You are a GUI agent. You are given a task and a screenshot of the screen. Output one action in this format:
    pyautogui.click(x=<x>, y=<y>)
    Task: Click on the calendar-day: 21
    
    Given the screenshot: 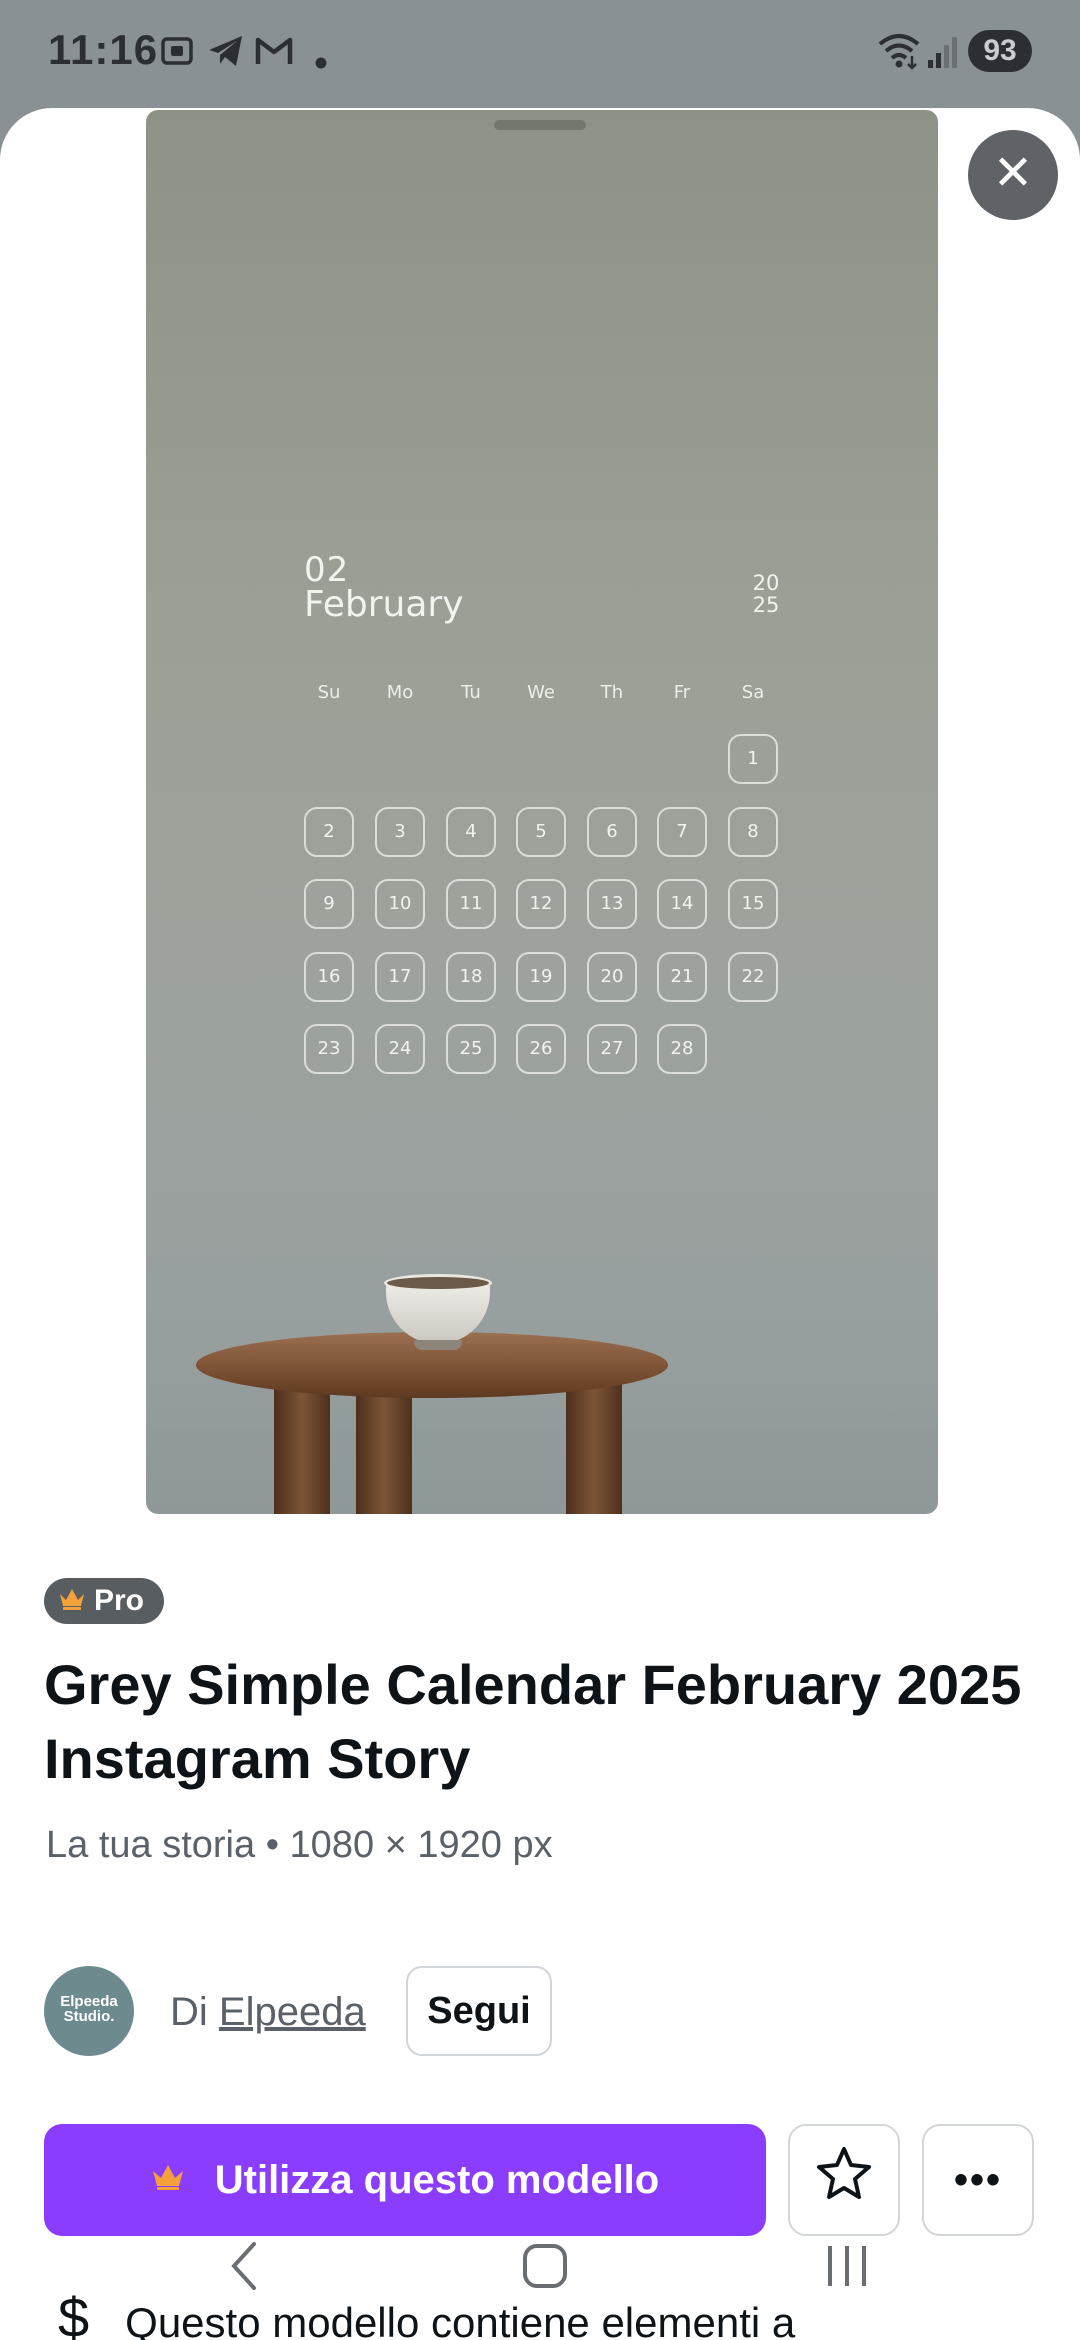 What is the action you would take?
    pyautogui.click(x=682, y=977)
    